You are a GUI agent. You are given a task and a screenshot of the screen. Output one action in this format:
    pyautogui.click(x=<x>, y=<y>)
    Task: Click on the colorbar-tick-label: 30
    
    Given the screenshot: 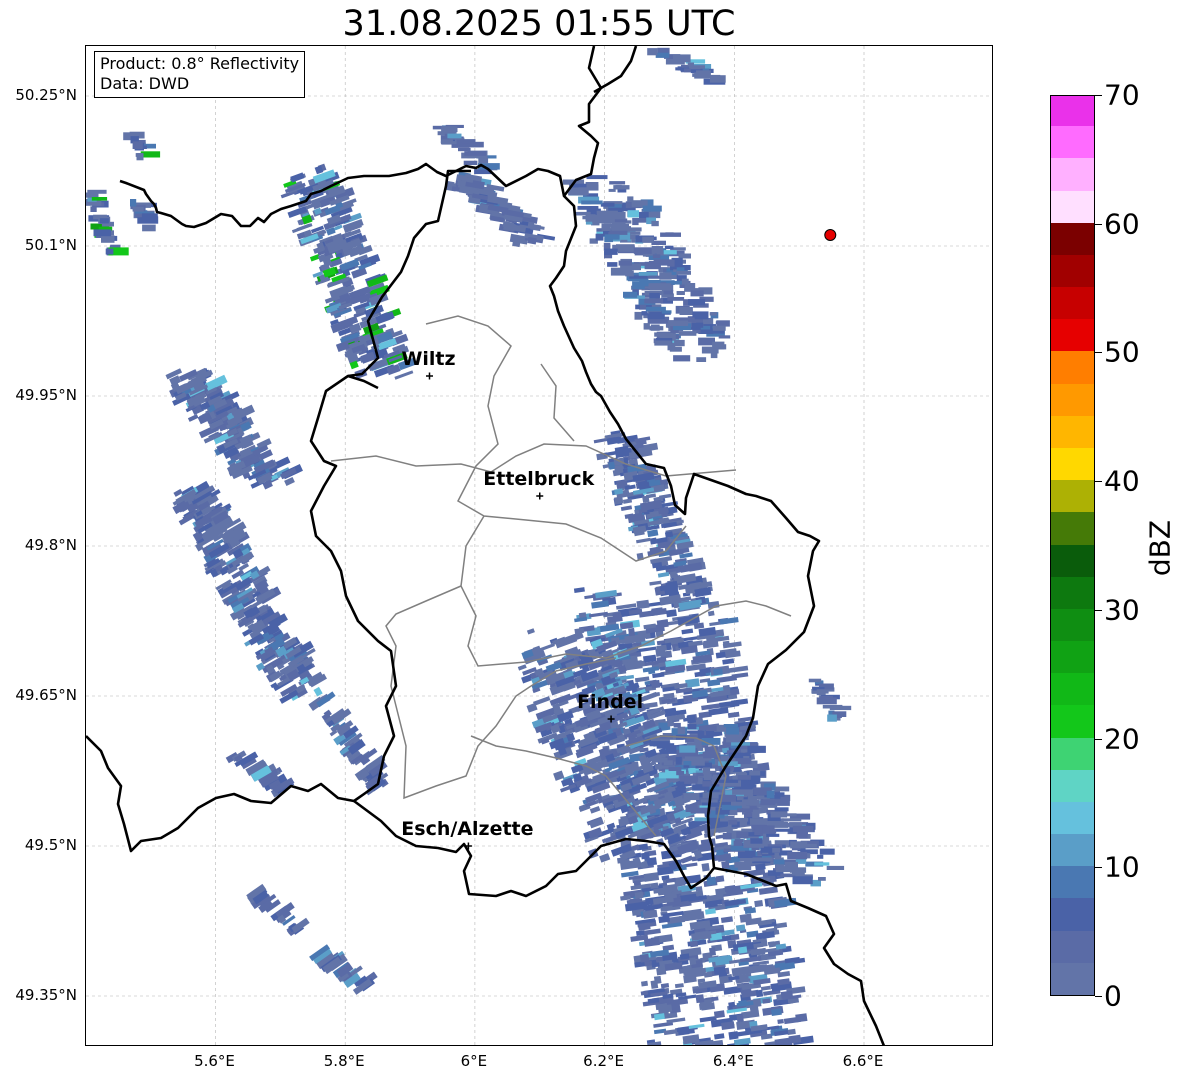 What is the action you would take?
    pyautogui.click(x=1122, y=610)
    